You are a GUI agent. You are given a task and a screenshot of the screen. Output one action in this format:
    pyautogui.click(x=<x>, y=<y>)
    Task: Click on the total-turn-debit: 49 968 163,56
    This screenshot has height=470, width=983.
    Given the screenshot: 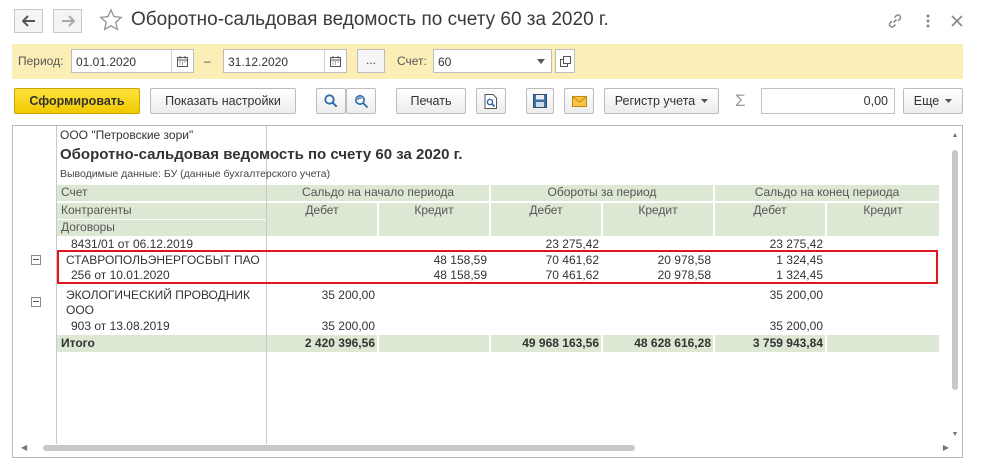 What is the action you would take?
    pyautogui.click(x=546, y=343)
    